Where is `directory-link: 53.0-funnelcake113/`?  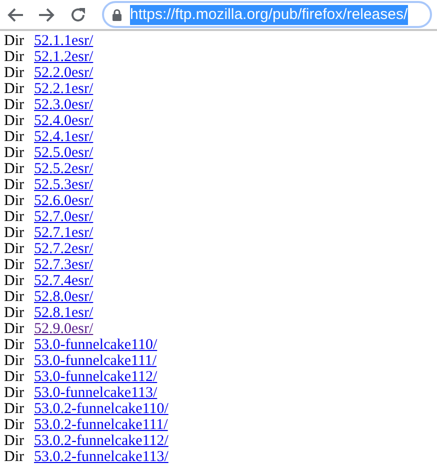
directory-link: 53.0-funnelcake113/ is located at coordinates (96, 393).